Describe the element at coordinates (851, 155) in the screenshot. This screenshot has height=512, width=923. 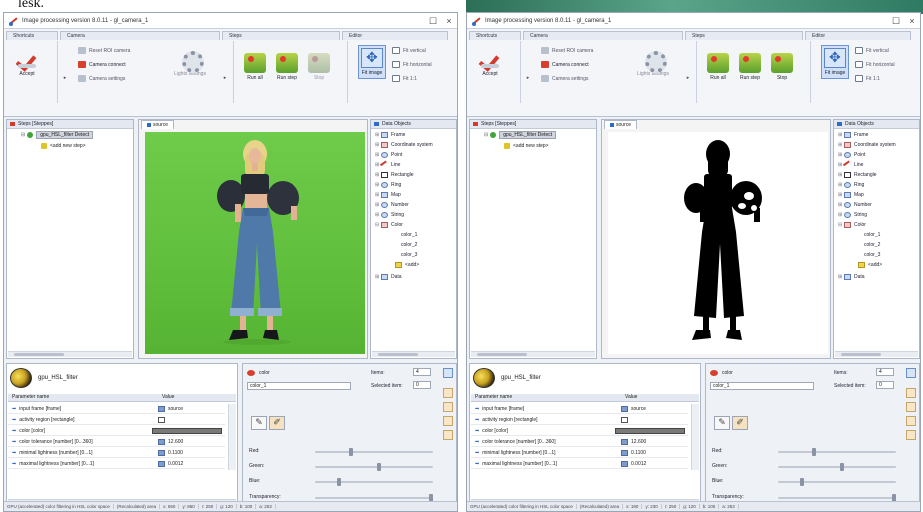
I see `tree-item-point: ⊞ Point` at that location.